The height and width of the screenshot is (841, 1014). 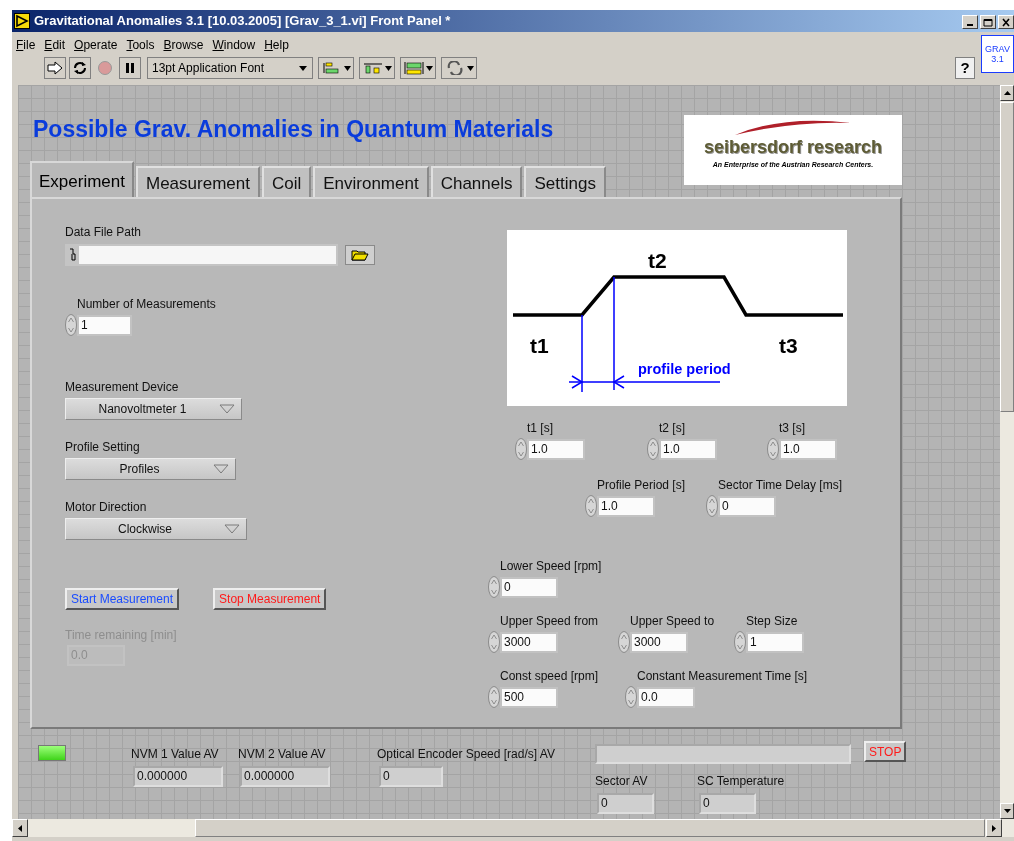 What do you see at coordinates (622, 781) in the screenshot?
I see `indicator-label: Sector AV` at bounding box center [622, 781].